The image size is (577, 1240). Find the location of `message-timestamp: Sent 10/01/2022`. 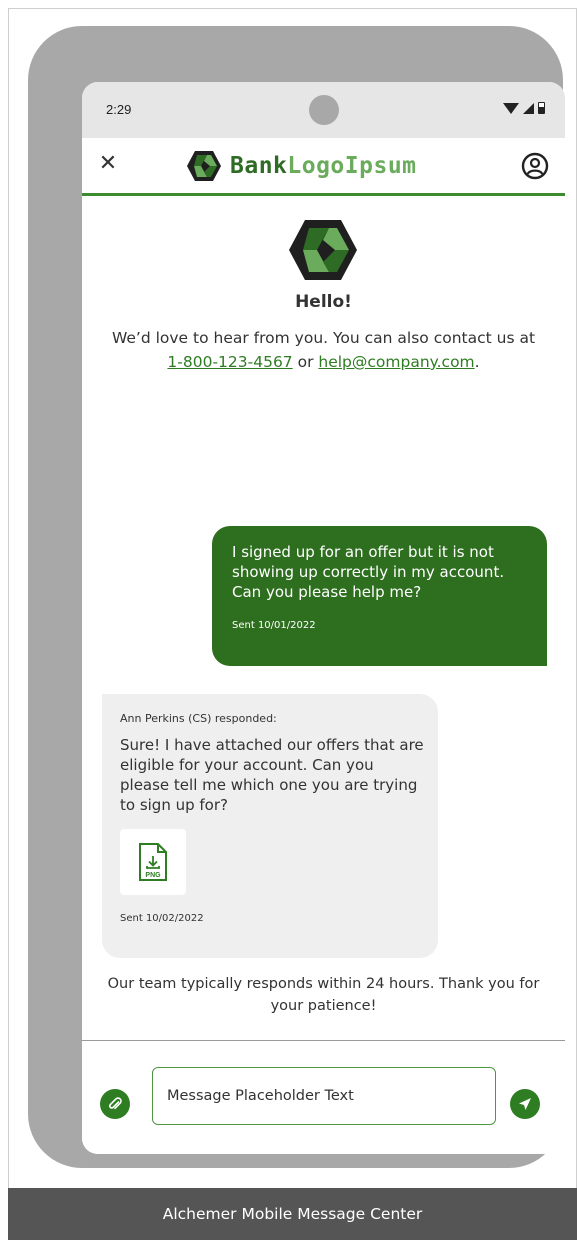

message-timestamp: Sent 10/01/2022 is located at coordinates (274, 625).